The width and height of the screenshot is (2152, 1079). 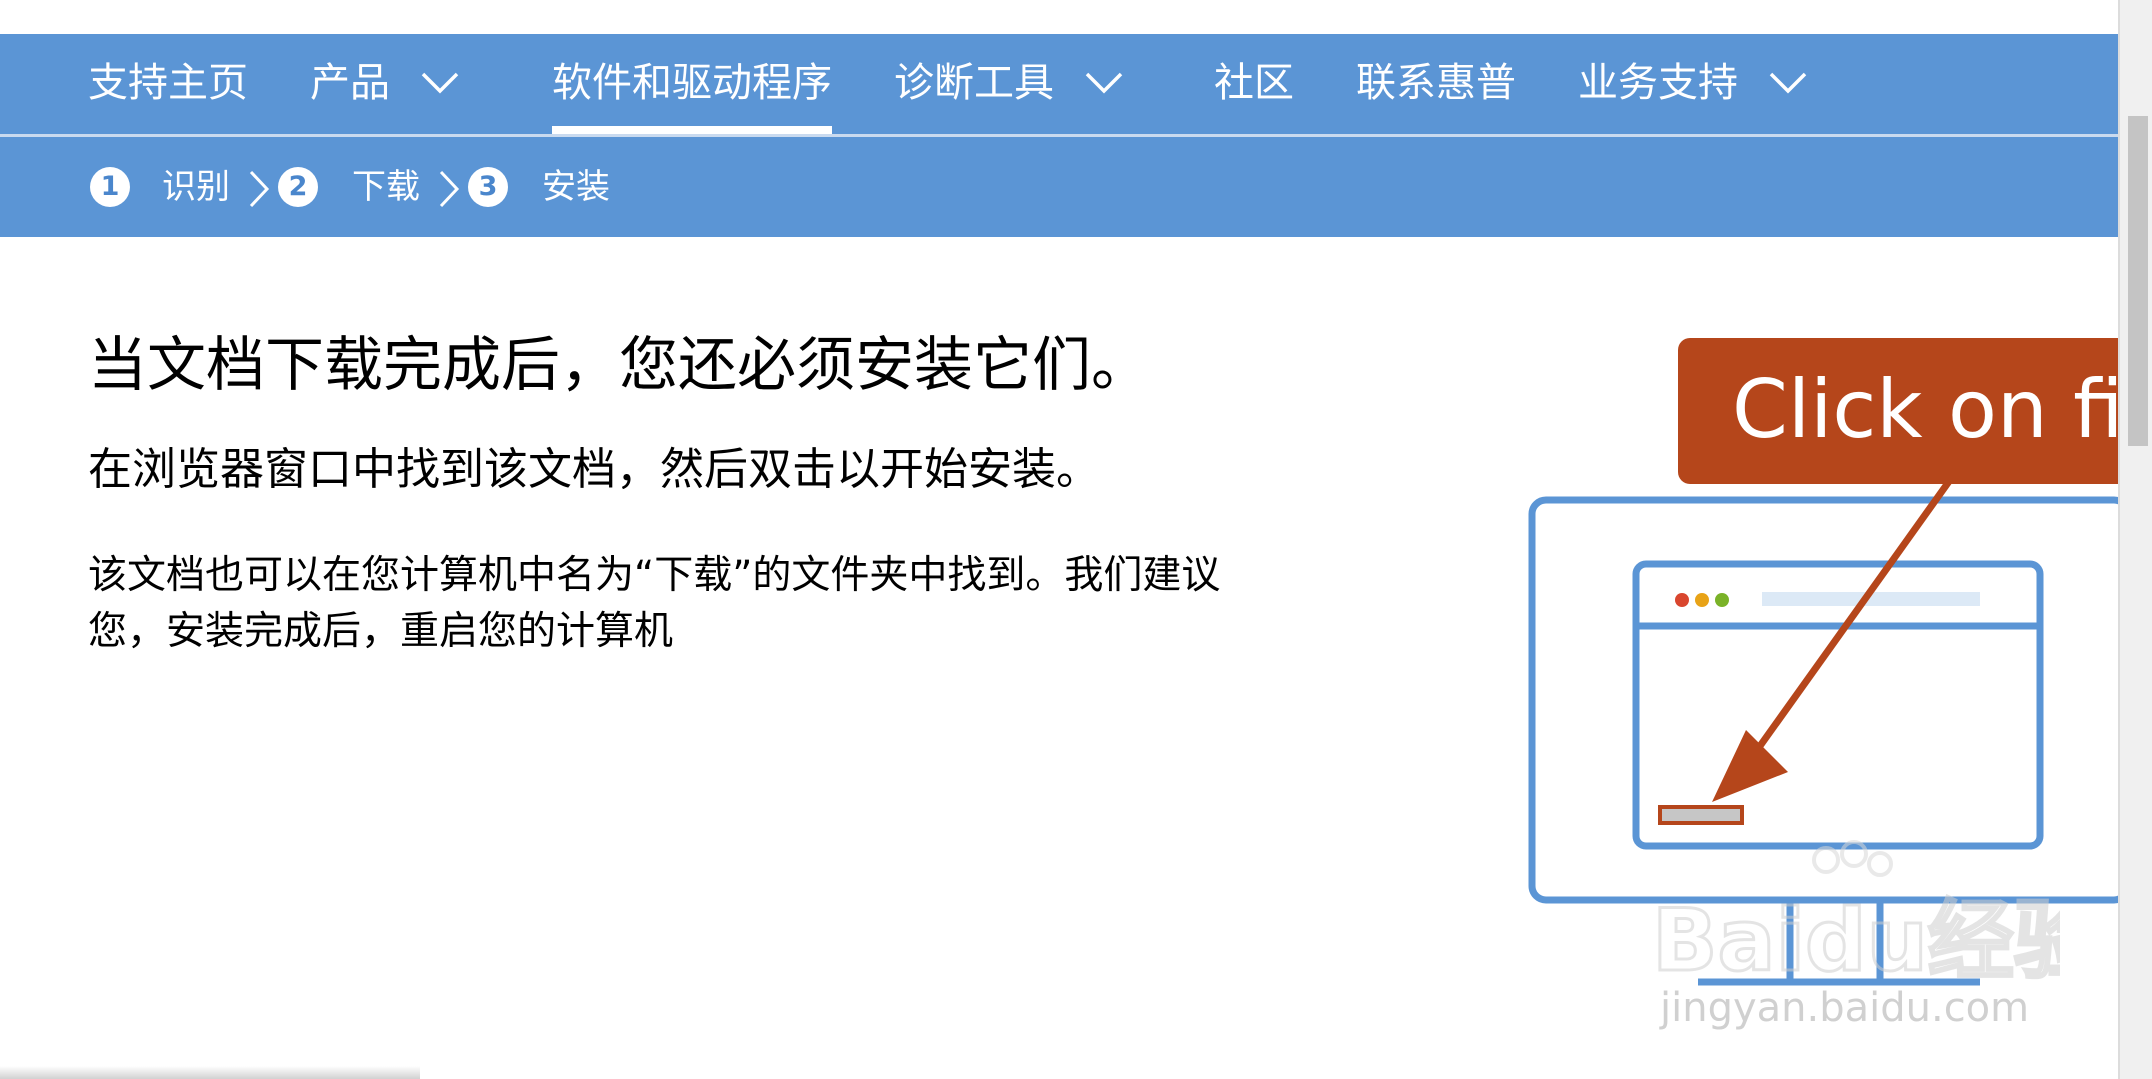 I want to click on nav-item-support-home: 支持主页, so click(x=168, y=84).